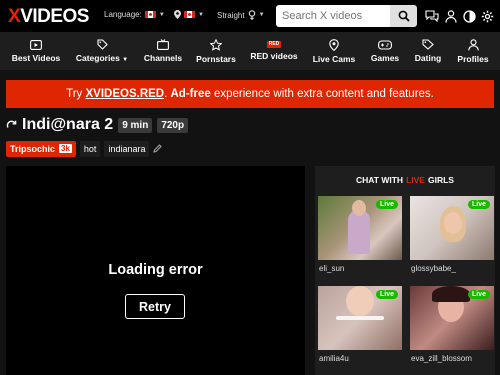  Describe the element at coordinates (385, 51) in the screenshot. I see `nav-games: Games` at that location.